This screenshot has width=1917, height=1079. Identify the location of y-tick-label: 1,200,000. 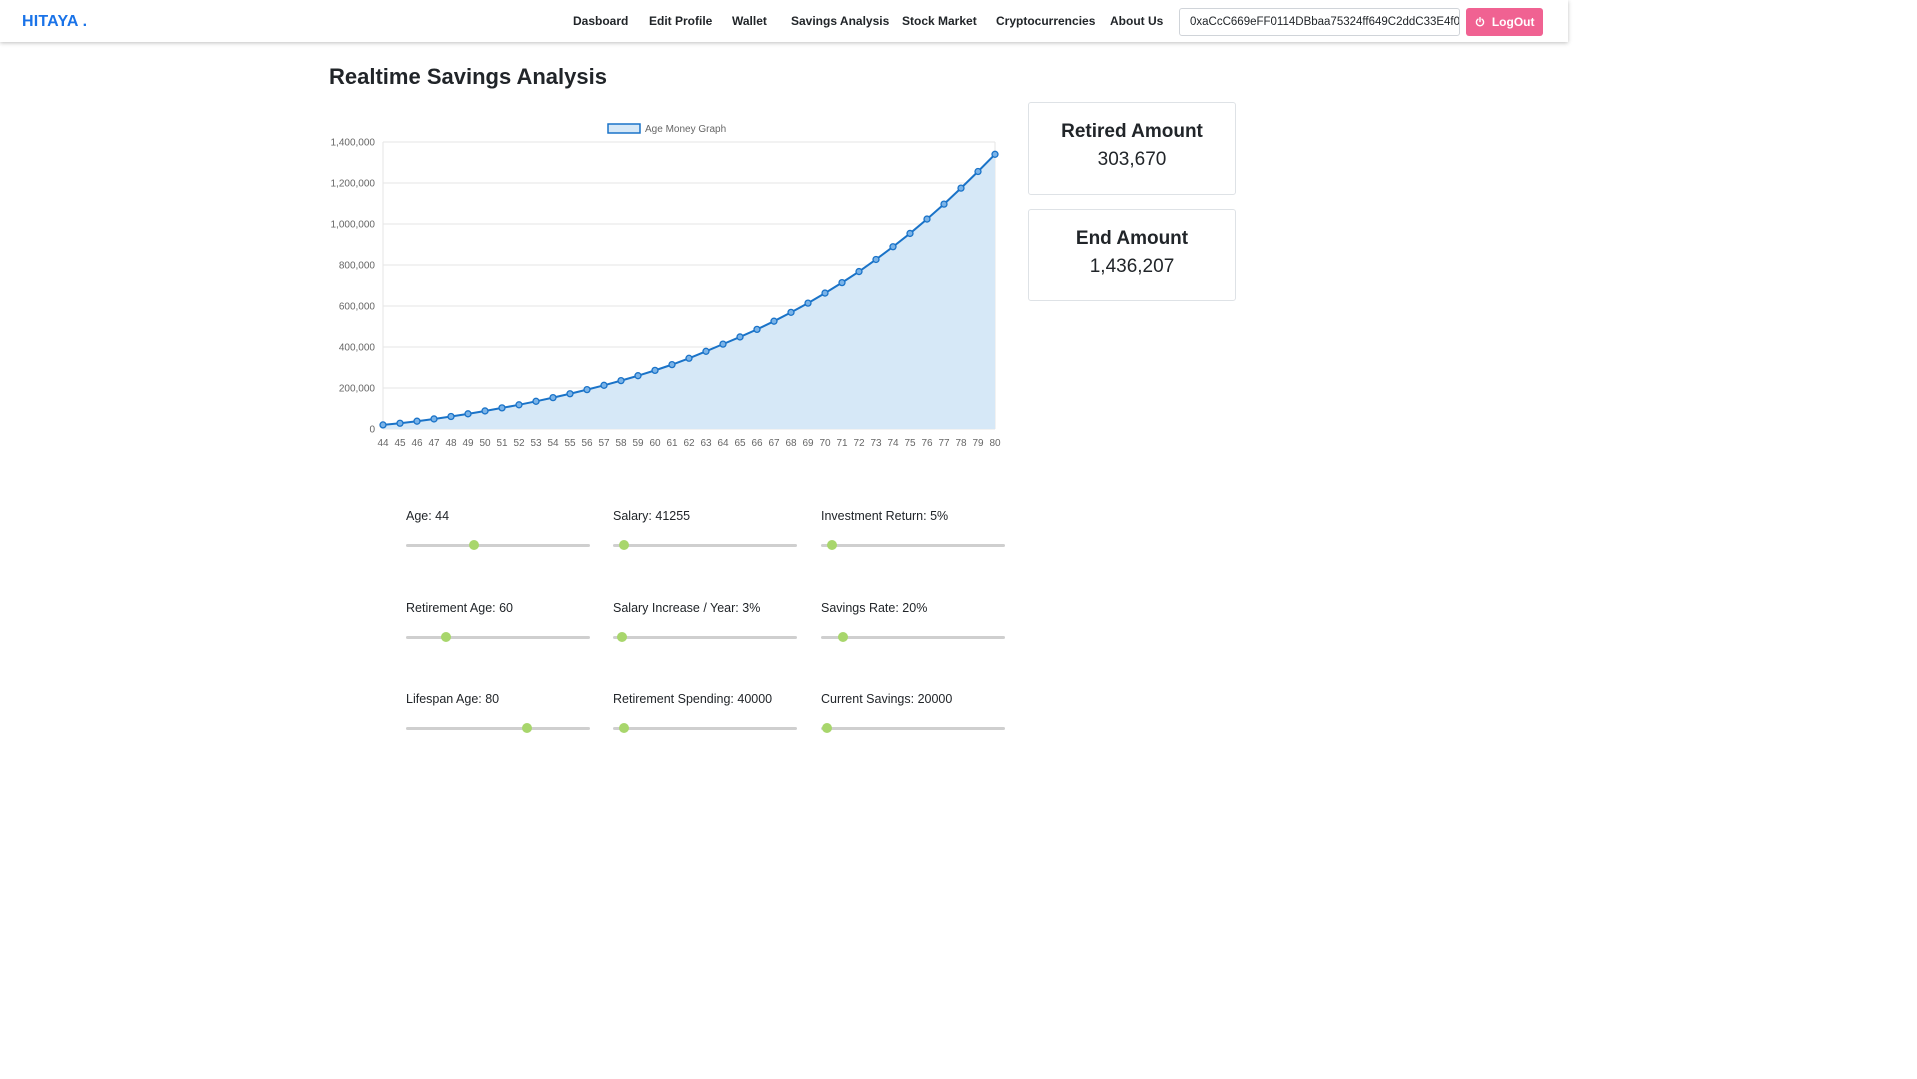
(353, 184).